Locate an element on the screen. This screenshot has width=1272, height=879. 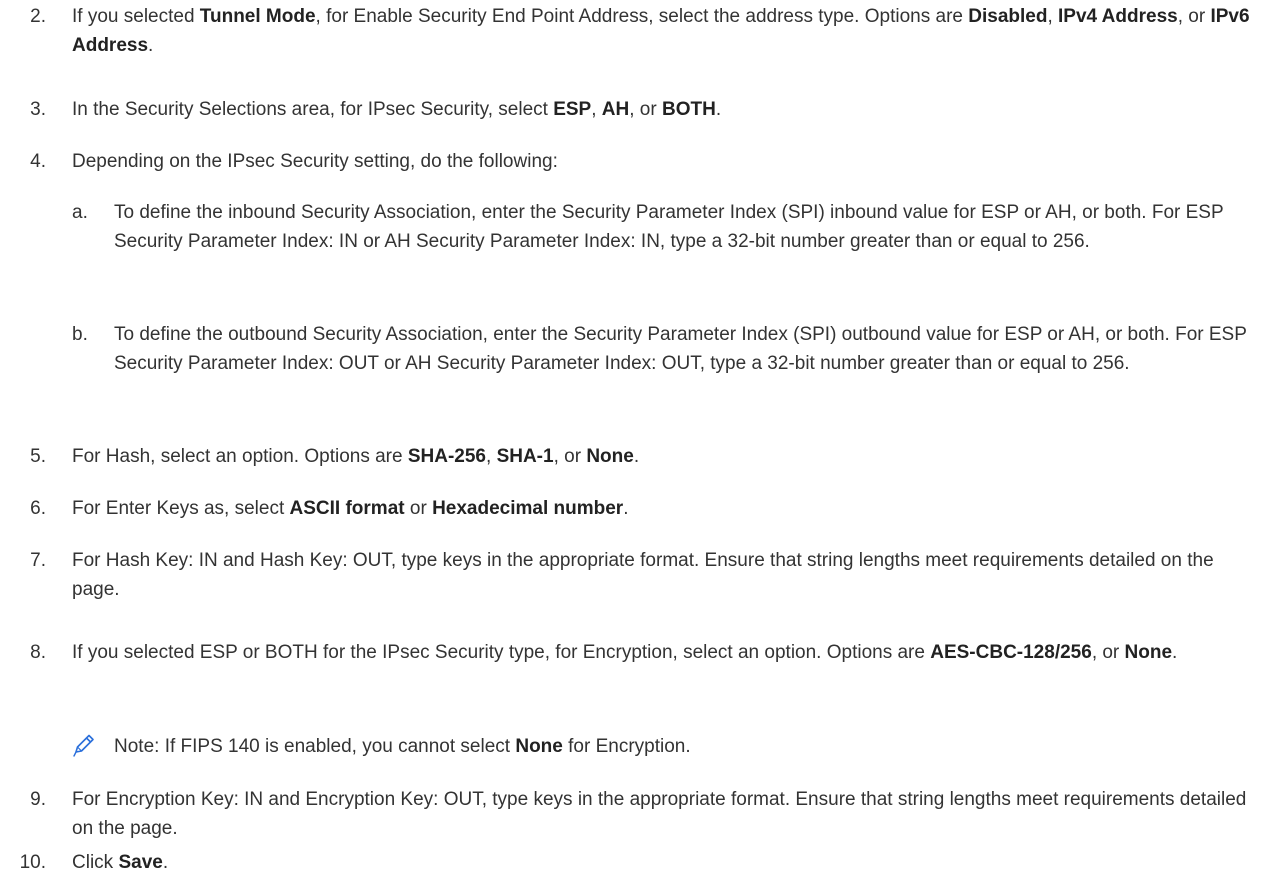
option-disabled: Disabled is located at coordinates (1008, 16).